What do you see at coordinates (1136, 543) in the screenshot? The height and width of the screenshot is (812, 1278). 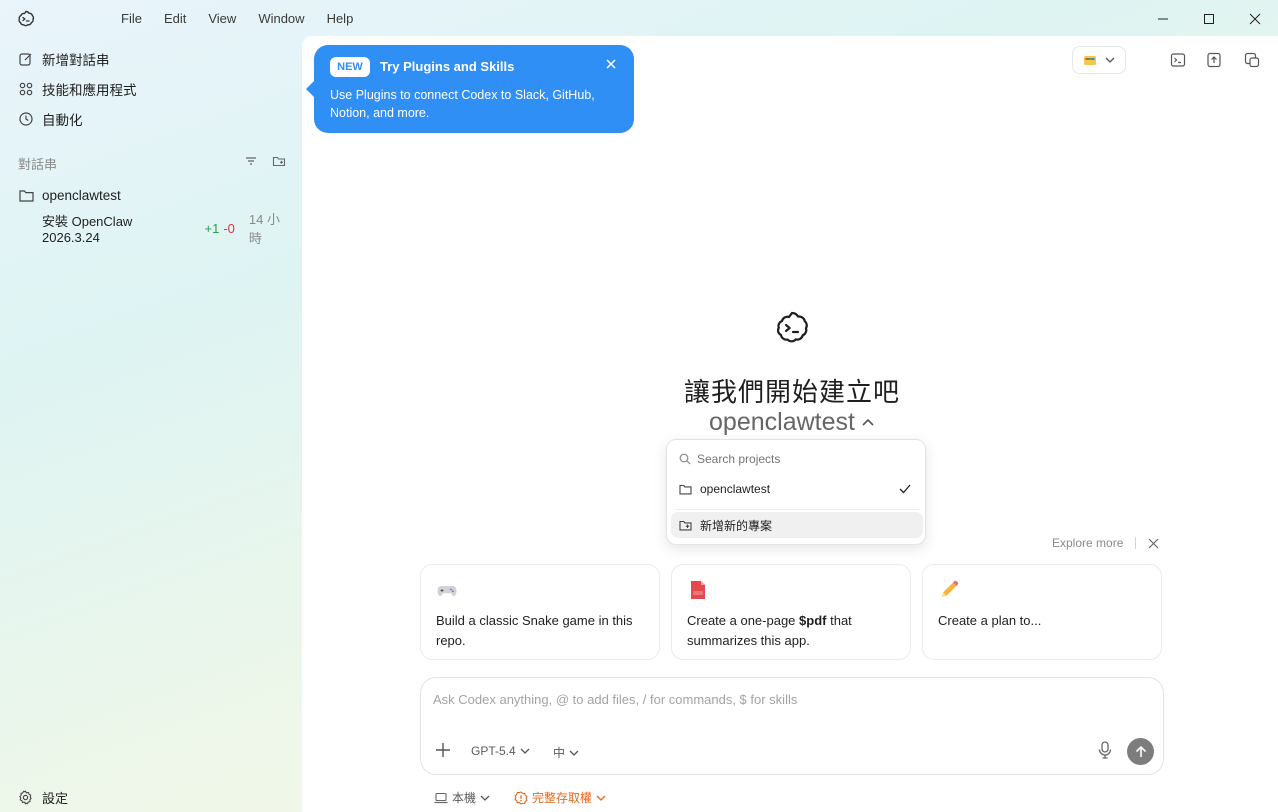 I see `divider` at bounding box center [1136, 543].